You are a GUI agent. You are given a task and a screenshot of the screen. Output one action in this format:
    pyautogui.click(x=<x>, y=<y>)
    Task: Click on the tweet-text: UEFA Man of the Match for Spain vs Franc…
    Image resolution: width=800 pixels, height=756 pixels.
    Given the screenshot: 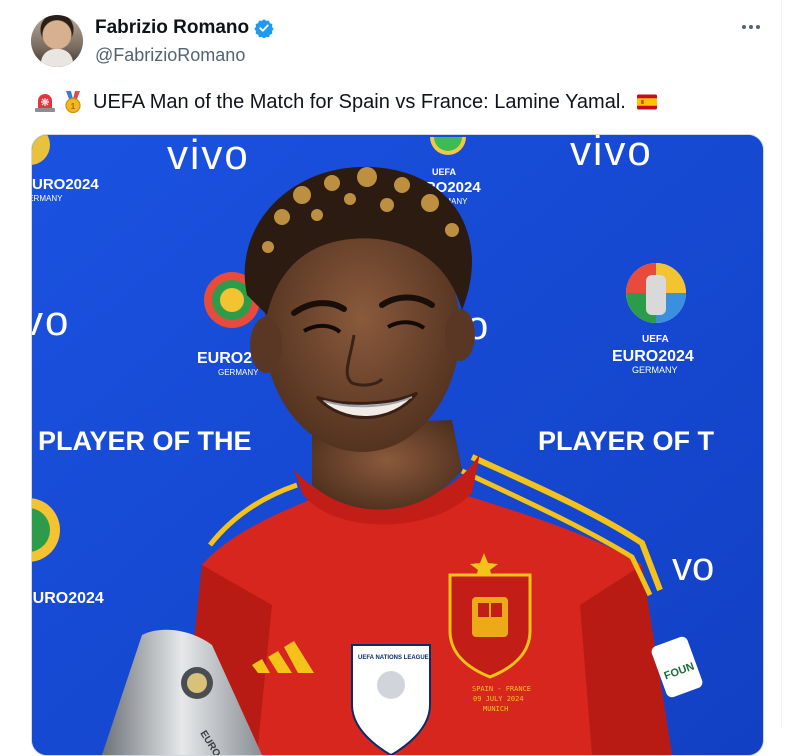 What is the action you would take?
    pyautogui.click(x=359, y=101)
    